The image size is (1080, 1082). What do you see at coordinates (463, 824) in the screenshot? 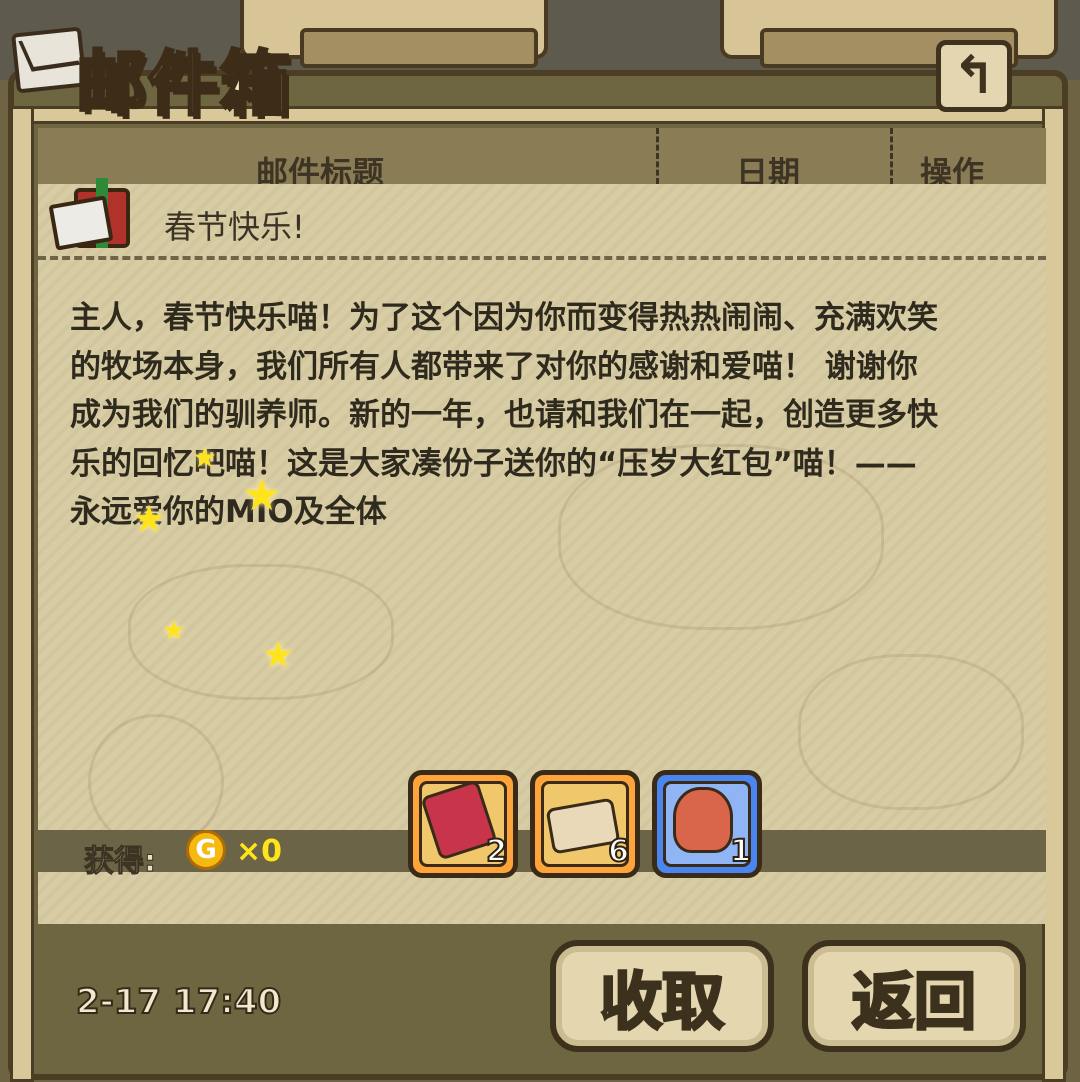
I see `reward-item-red-envelope: 2` at bounding box center [463, 824].